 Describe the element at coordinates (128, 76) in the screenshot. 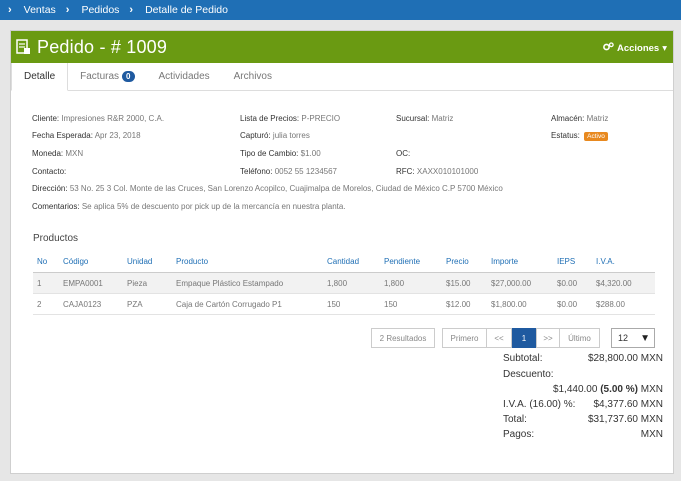

I see `count-badge: 0` at that location.